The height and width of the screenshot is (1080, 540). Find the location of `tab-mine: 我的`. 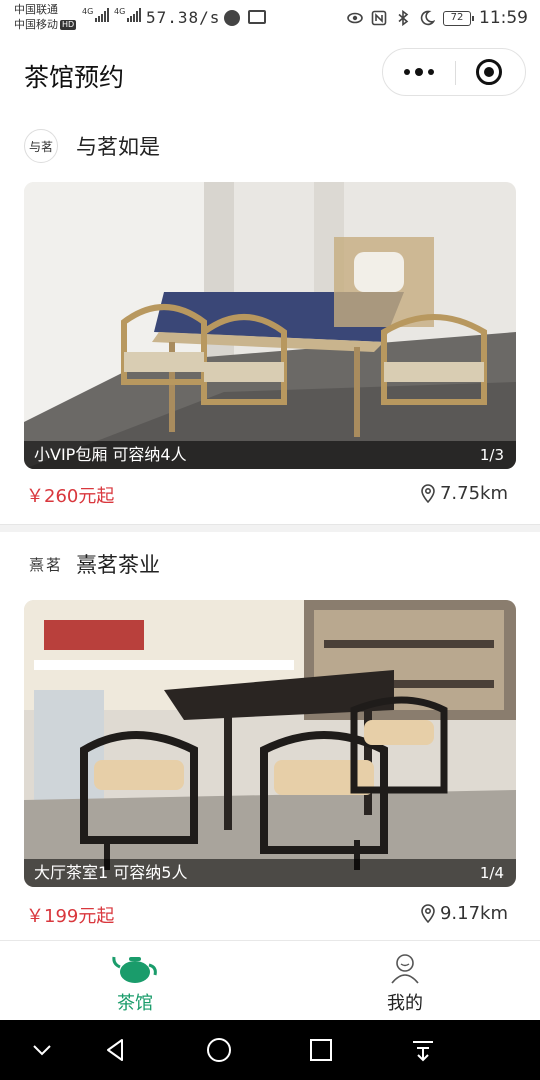

tab-mine: 我的 is located at coordinates (405, 981).